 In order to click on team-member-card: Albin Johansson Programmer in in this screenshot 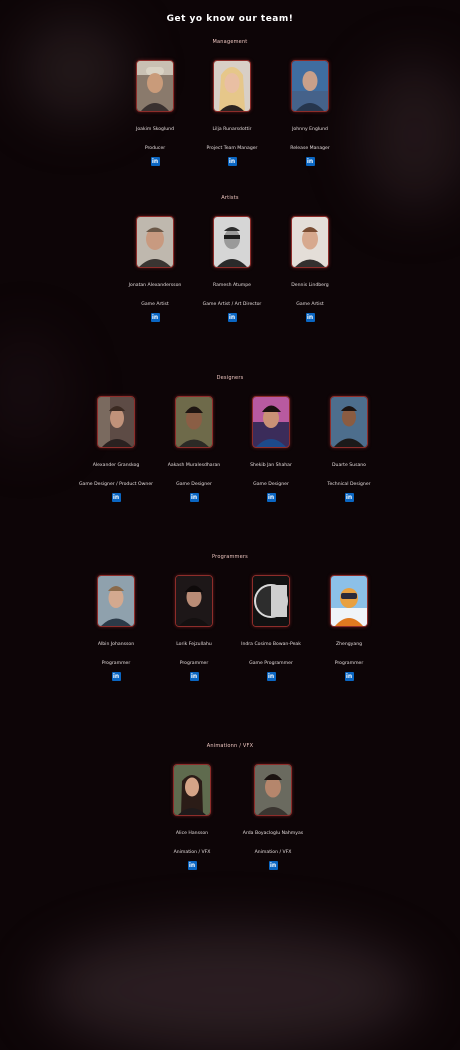, I will do `click(116, 628)`.